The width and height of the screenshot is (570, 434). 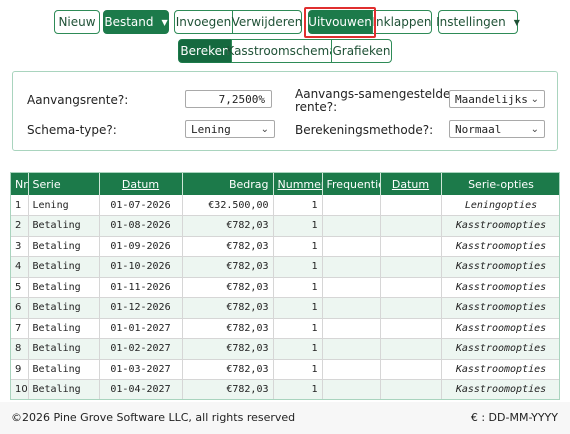 I want to click on cell-date: 01-09-2026, so click(x=141, y=246).